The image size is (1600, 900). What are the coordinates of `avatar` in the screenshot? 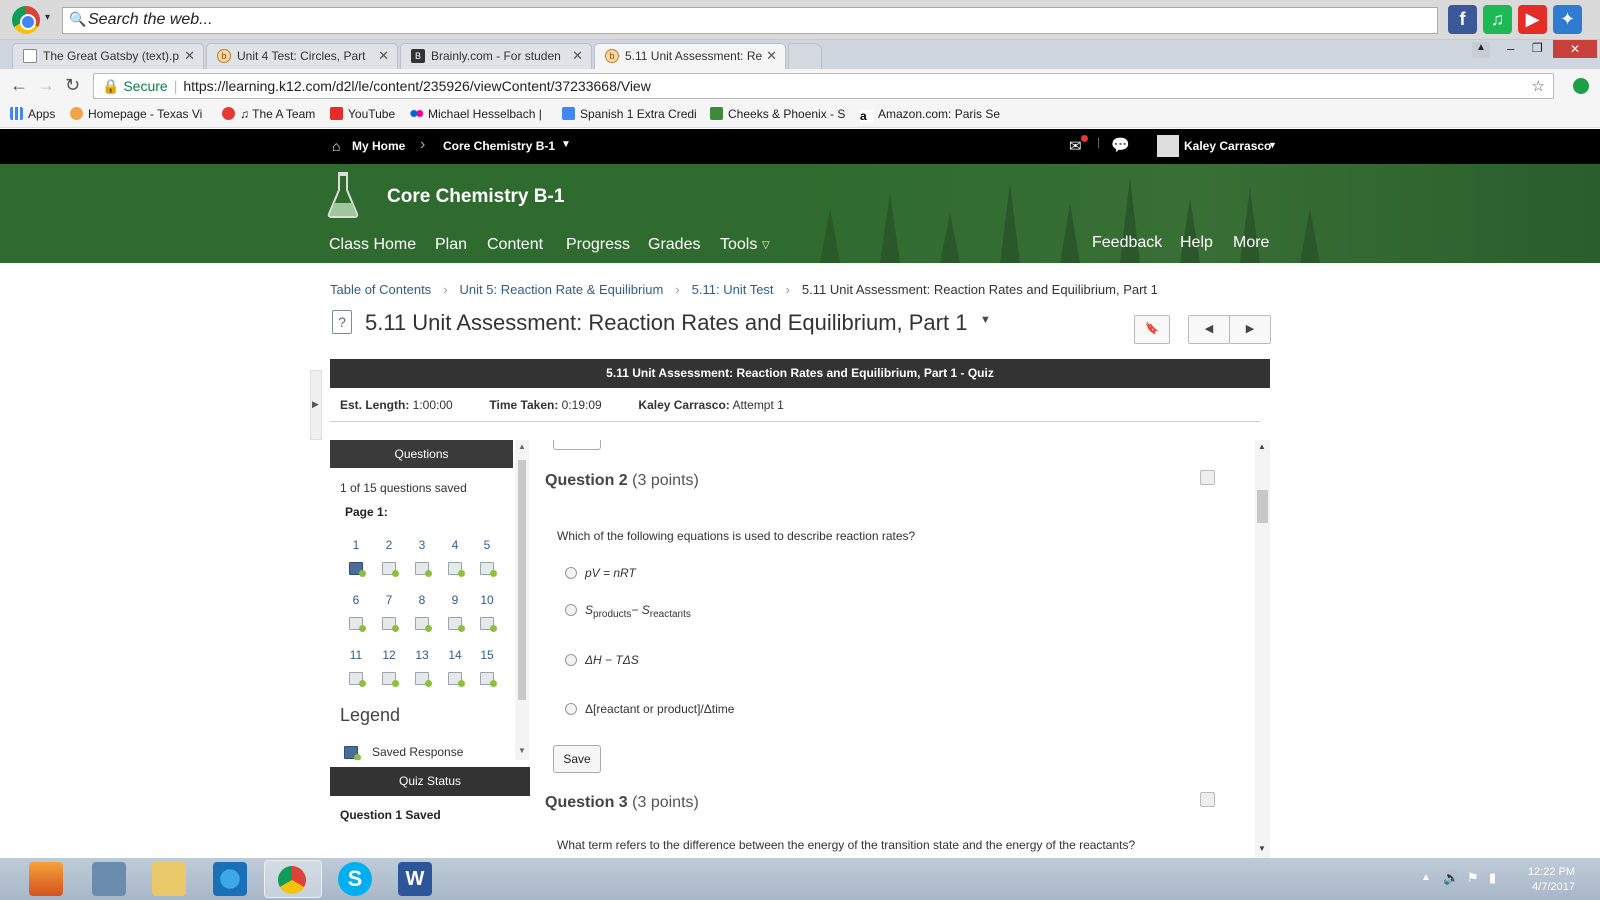 It's located at (1168, 146).